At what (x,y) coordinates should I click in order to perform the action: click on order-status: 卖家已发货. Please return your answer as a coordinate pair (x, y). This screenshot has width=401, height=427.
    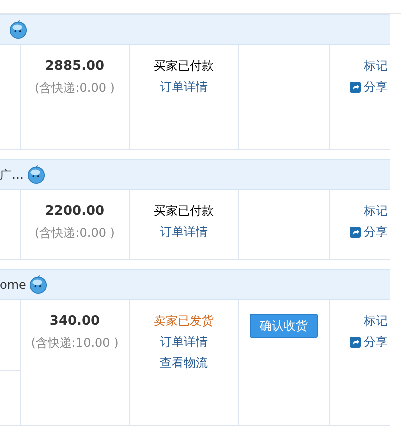
    Looking at the image, I should click on (184, 321).